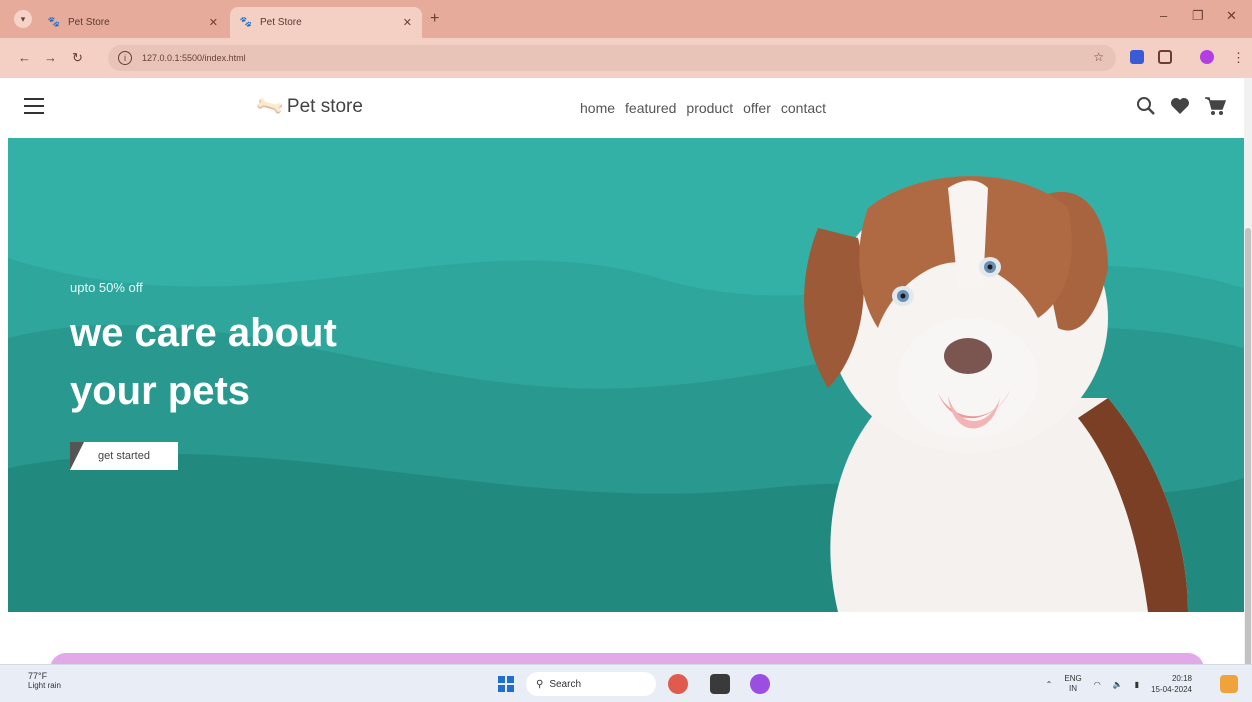 The image size is (1252, 702). I want to click on widgets-icon, so click(1229, 684).